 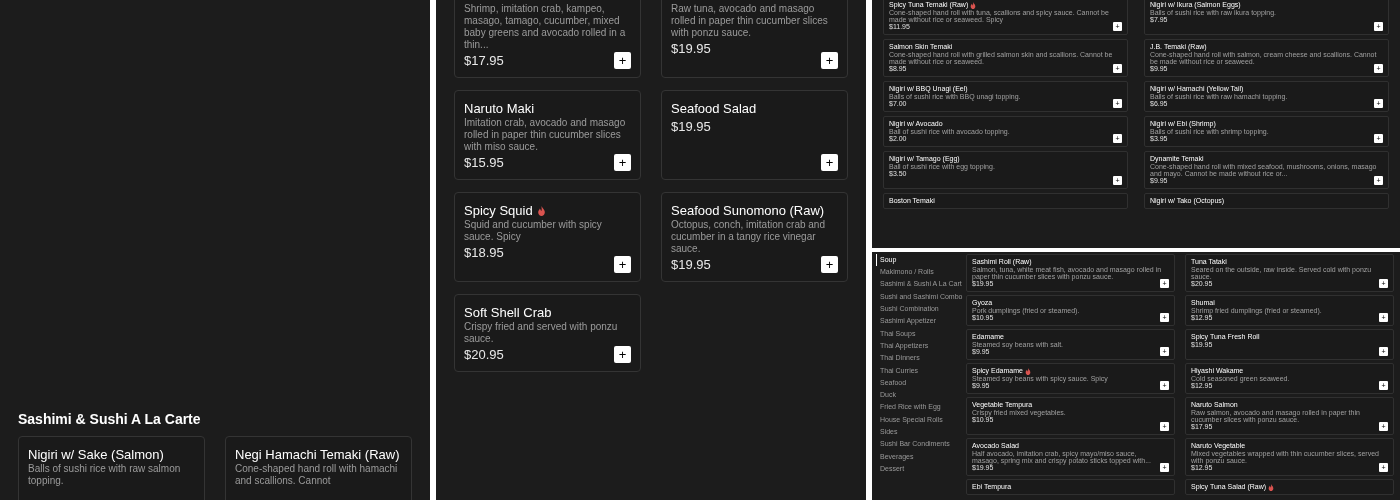 What do you see at coordinates (110, 419) in the screenshot?
I see `section-heading: Sashimi & Sushi A La Carte` at bounding box center [110, 419].